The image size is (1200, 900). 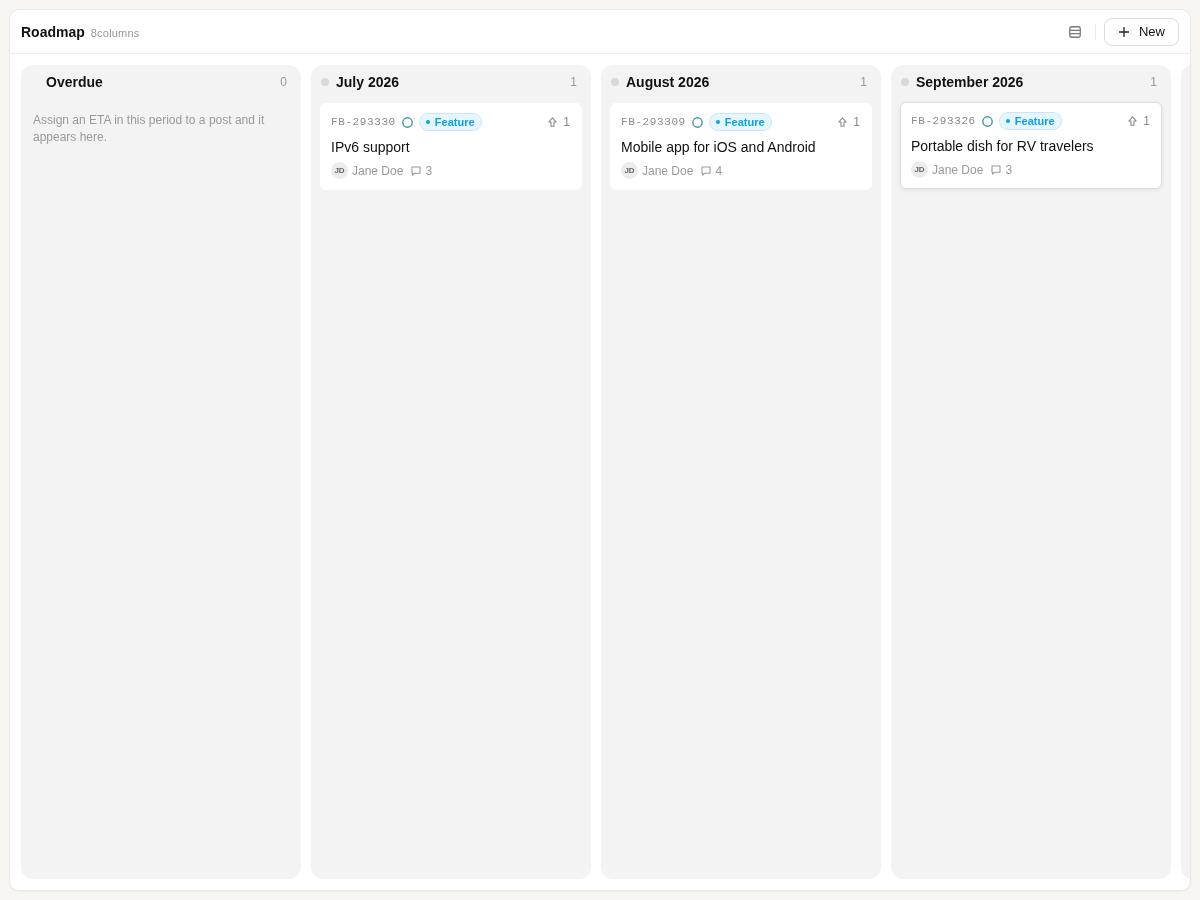 I want to click on post-id: FB-293326, so click(x=943, y=121).